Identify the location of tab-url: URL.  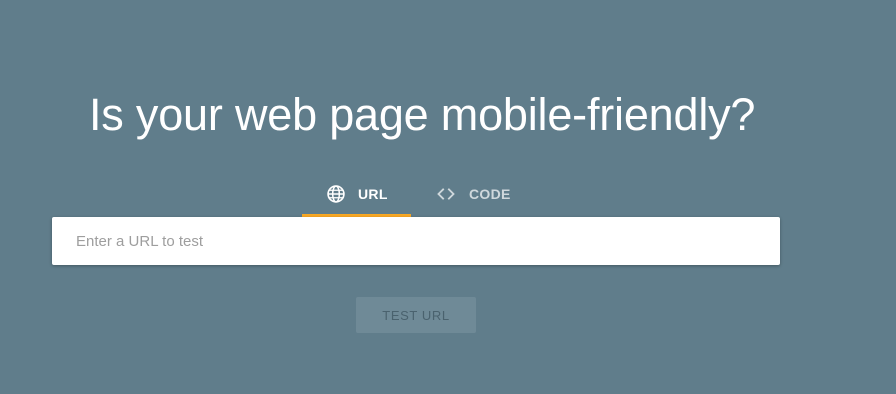
(356, 193).